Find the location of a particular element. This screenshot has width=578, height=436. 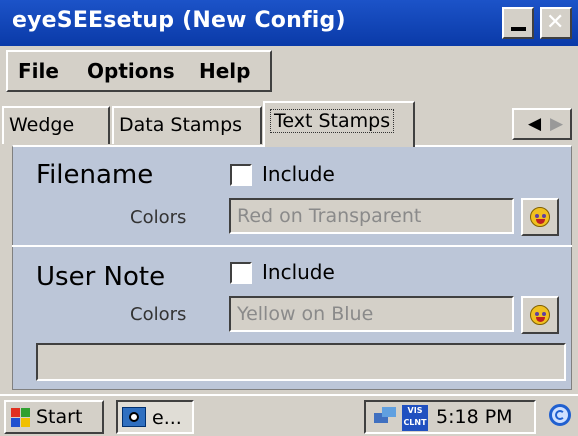

minimize-button is located at coordinates (518, 23).